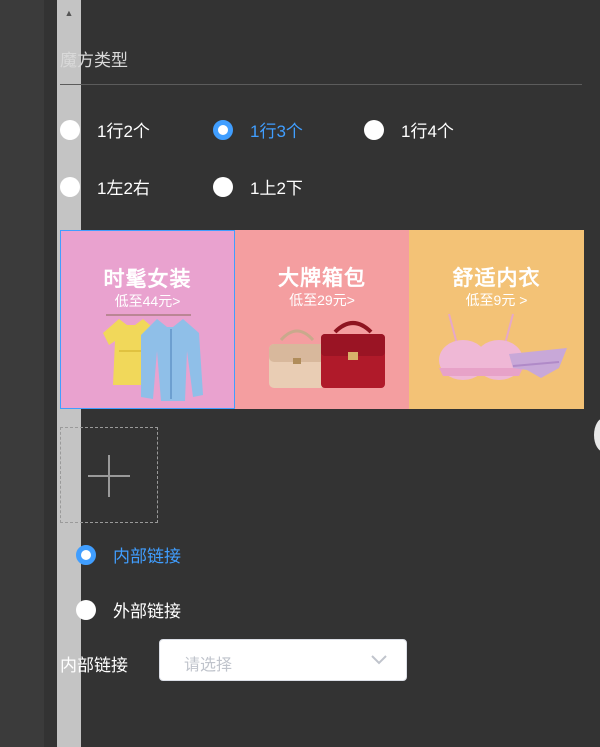 The height and width of the screenshot is (747, 600). I want to click on internal-link-label: 内部链接, so click(94, 665).